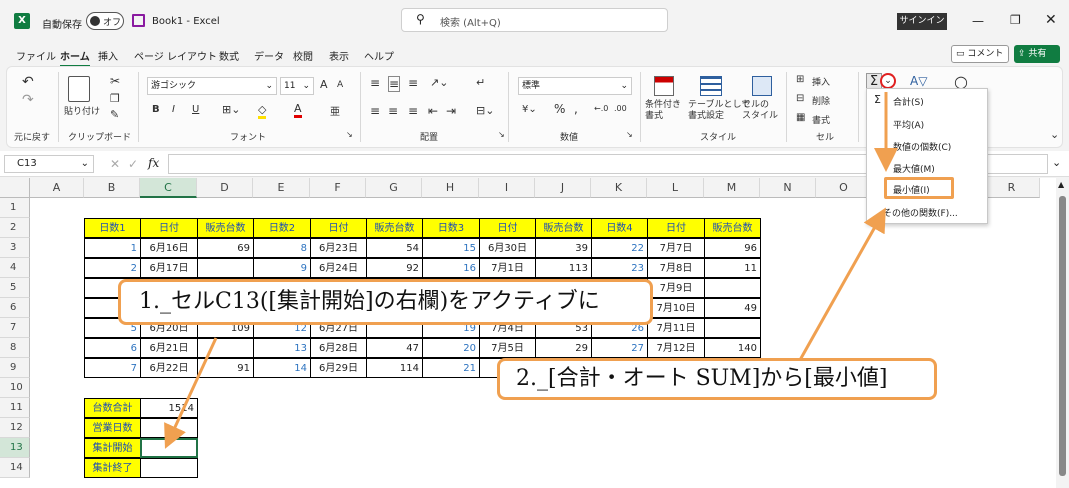 The width and height of the screenshot is (1069, 488). I want to click on arrow-to-c13, so click(191, 393).